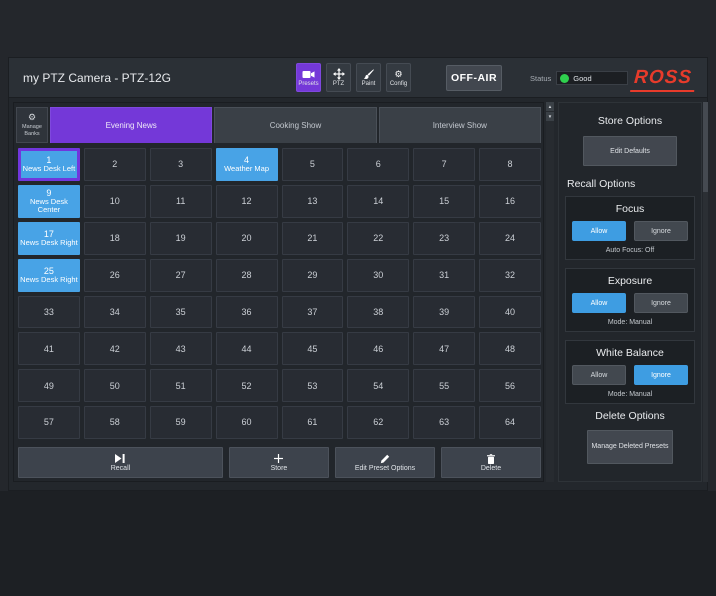 The width and height of the screenshot is (716, 596). What do you see at coordinates (444, 349) in the screenshot?
I see `preset-47: 47` at bounding box center [444, 349].